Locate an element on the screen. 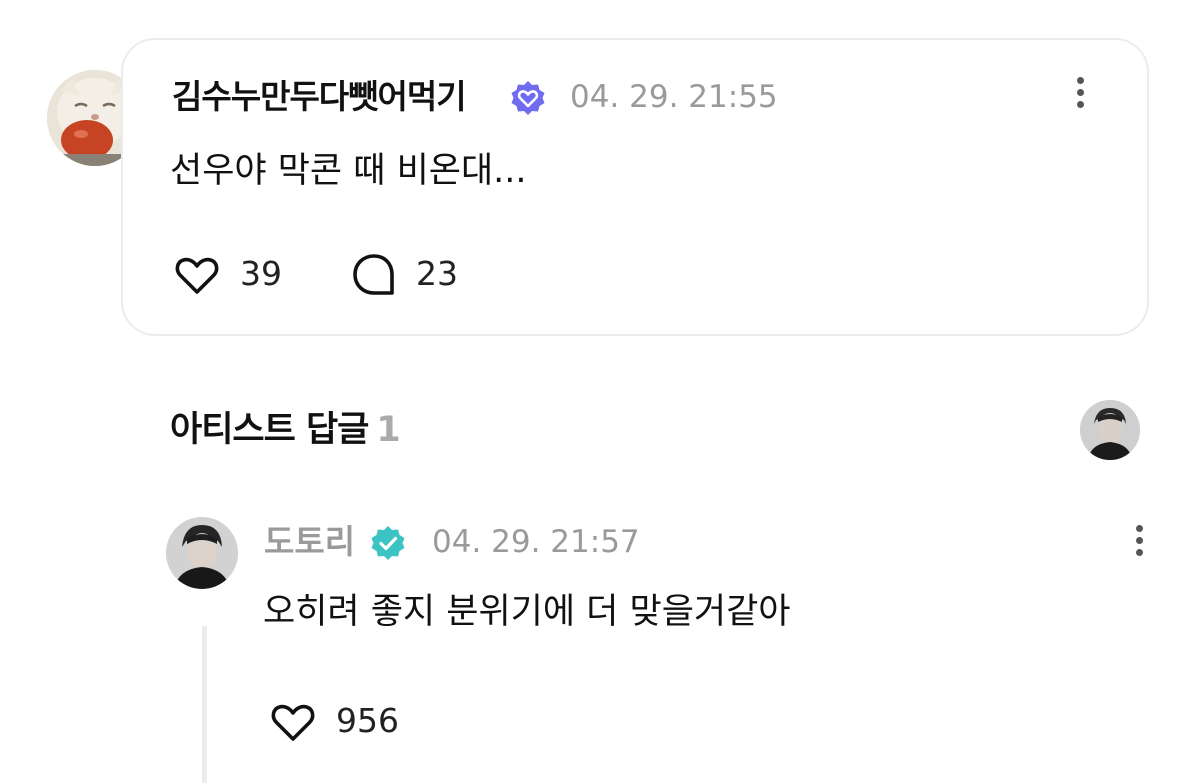  artist-replies-title-text: 아티스트 답글 is located at coordinates (269, 430).